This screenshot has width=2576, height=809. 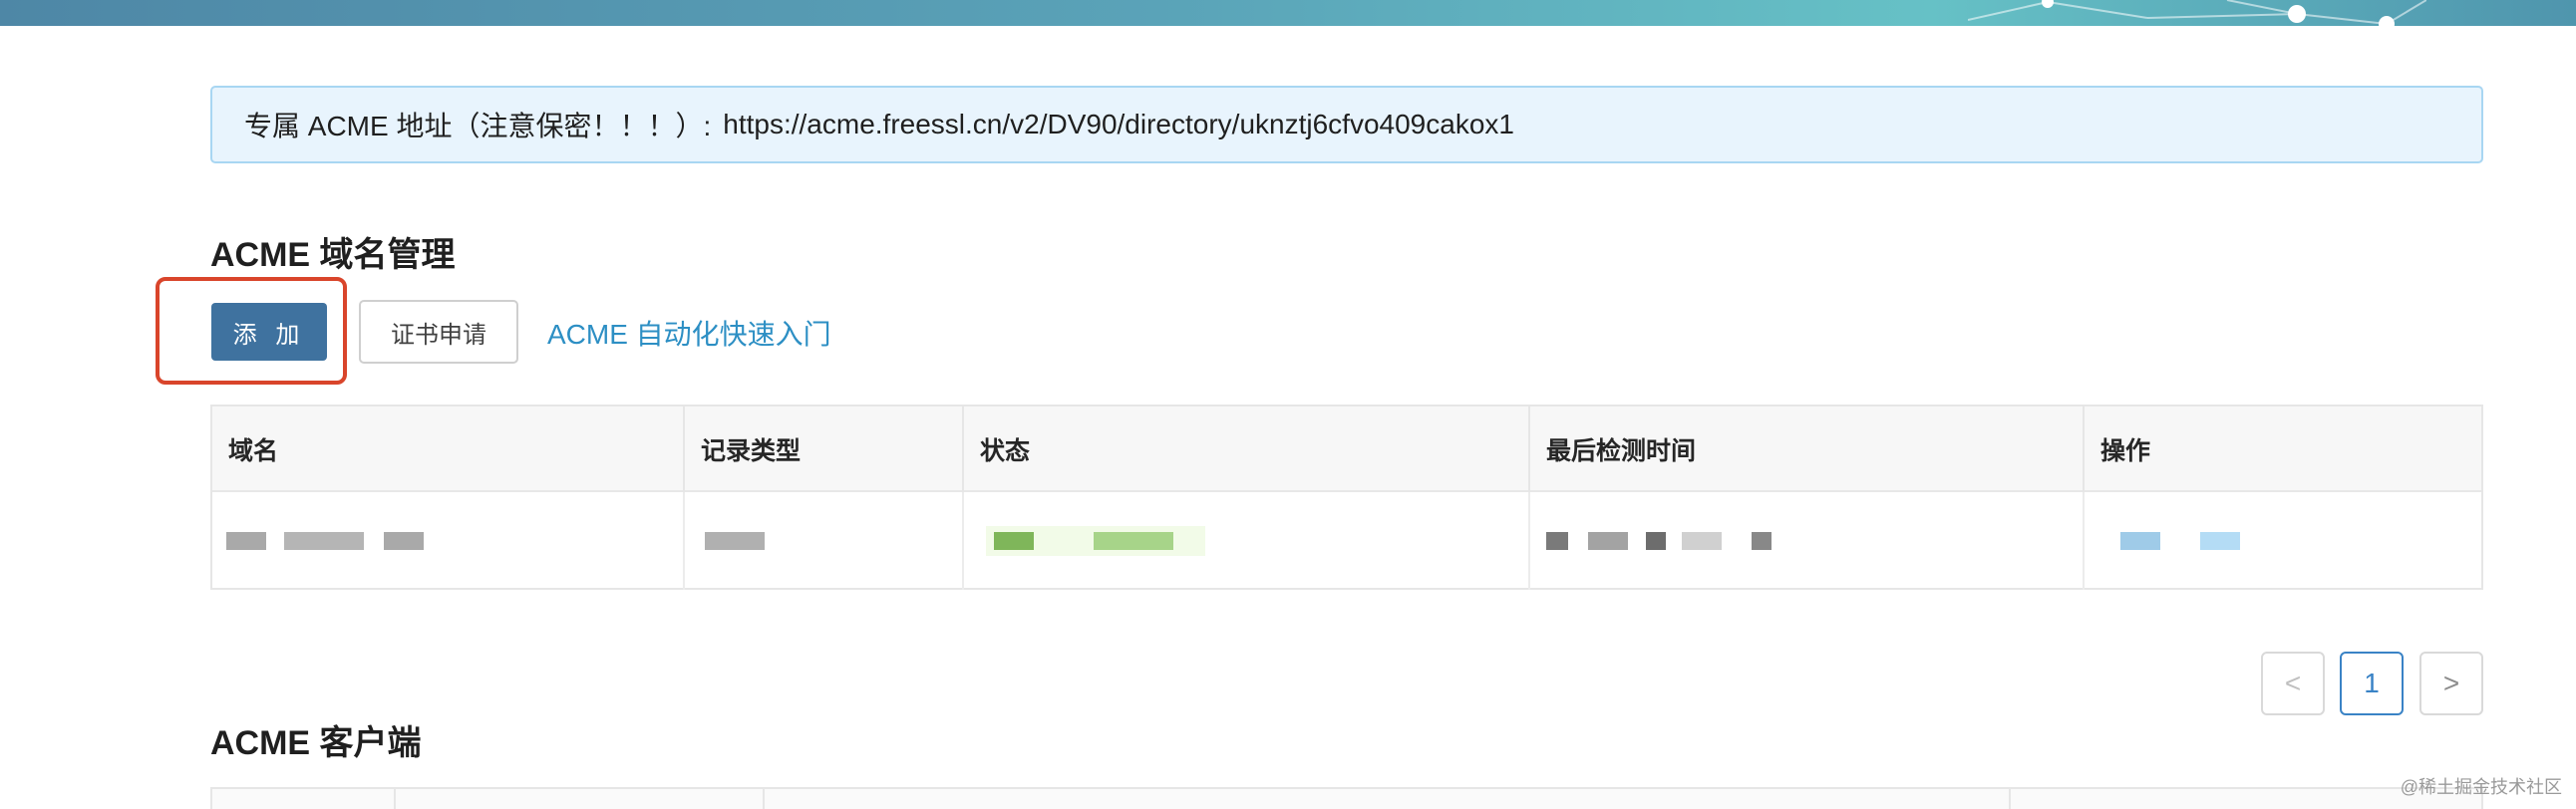 I want to click on domain-section-title: ACME 域名管理, so click(x=333, y=255).